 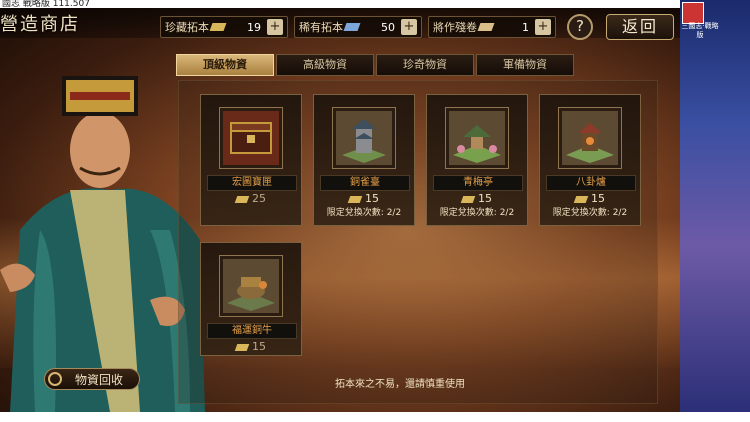 I want to click on item-name: 銅雀臺, so click(x=365, y=183).